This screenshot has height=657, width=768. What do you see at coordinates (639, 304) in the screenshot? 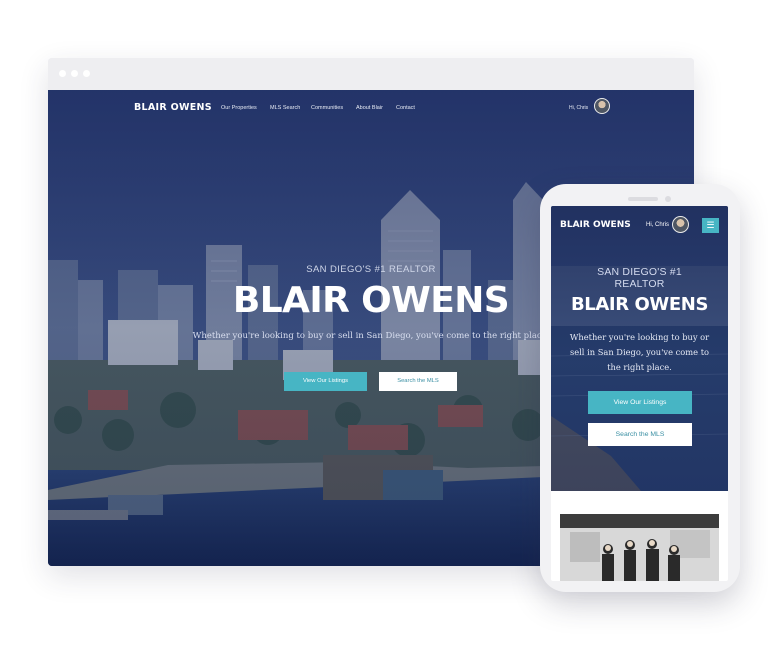
I see `mobile-hero-title: BLAIR OWENS` at bounding box center [639, 304].